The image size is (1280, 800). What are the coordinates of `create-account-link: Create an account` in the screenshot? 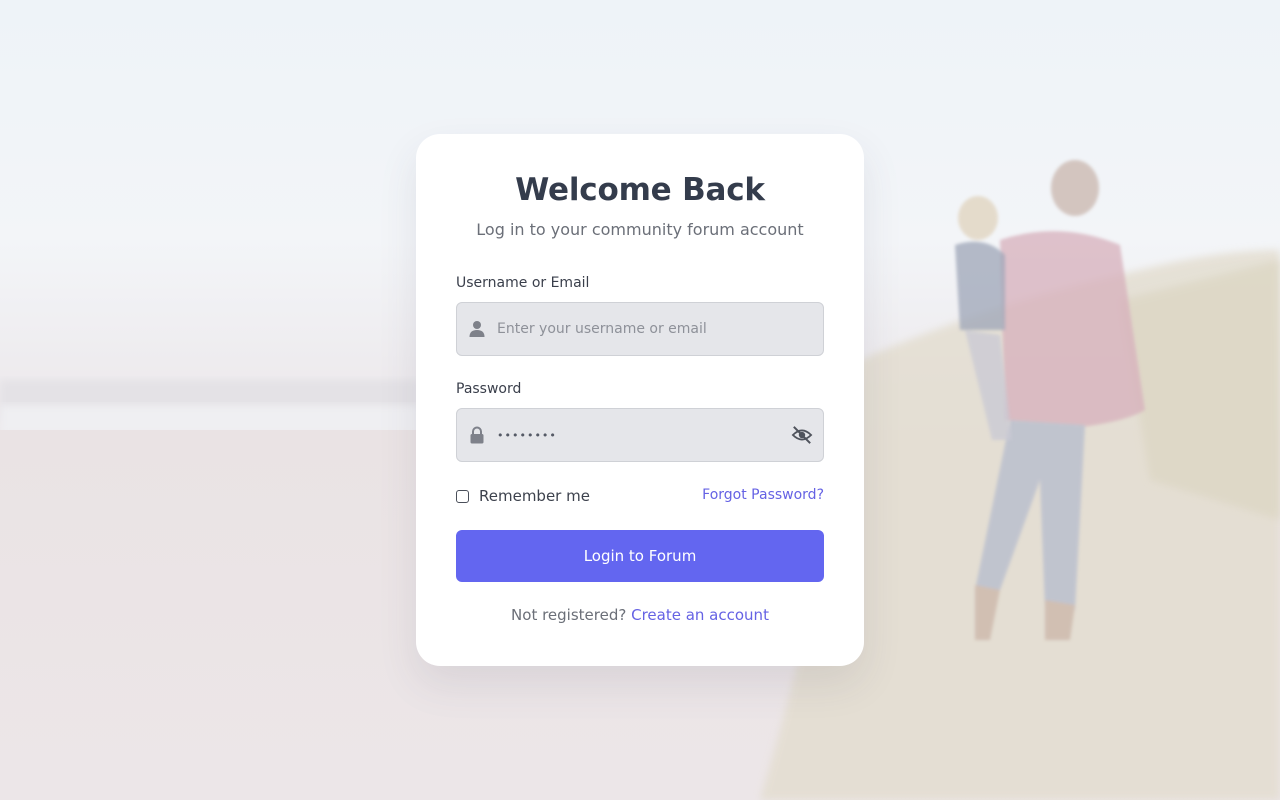 It's located at (700, 615).